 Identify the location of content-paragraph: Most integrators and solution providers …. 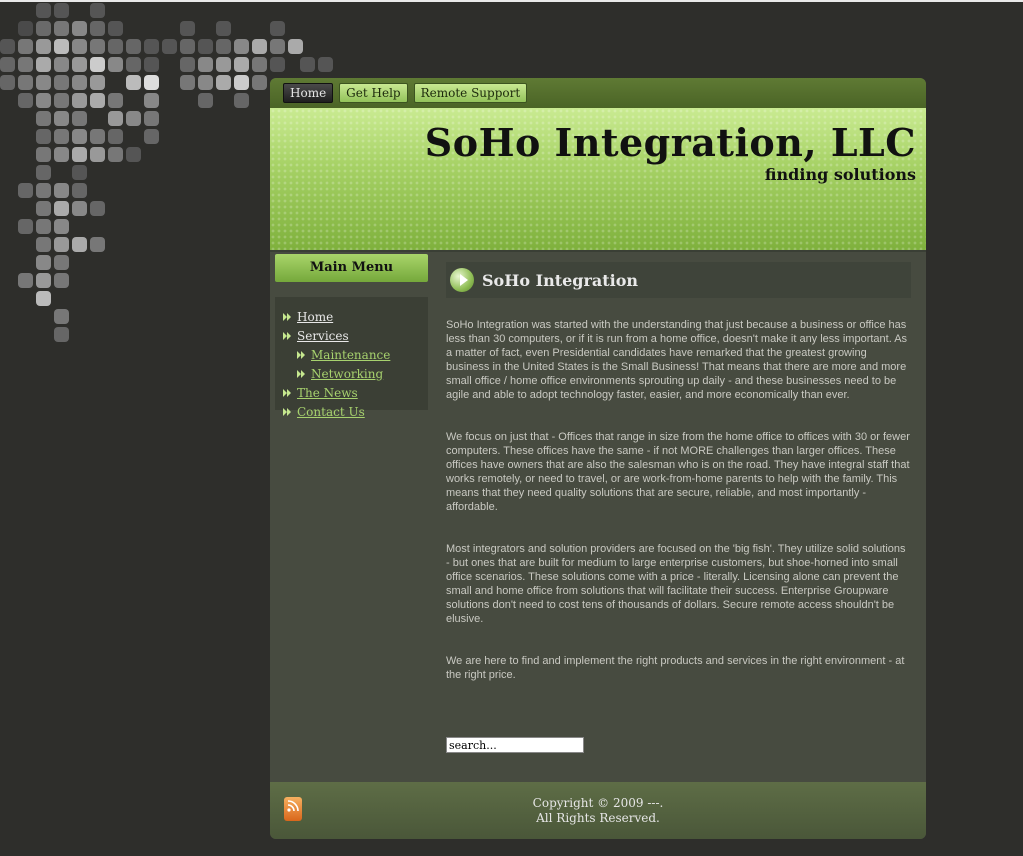
(676, 584).